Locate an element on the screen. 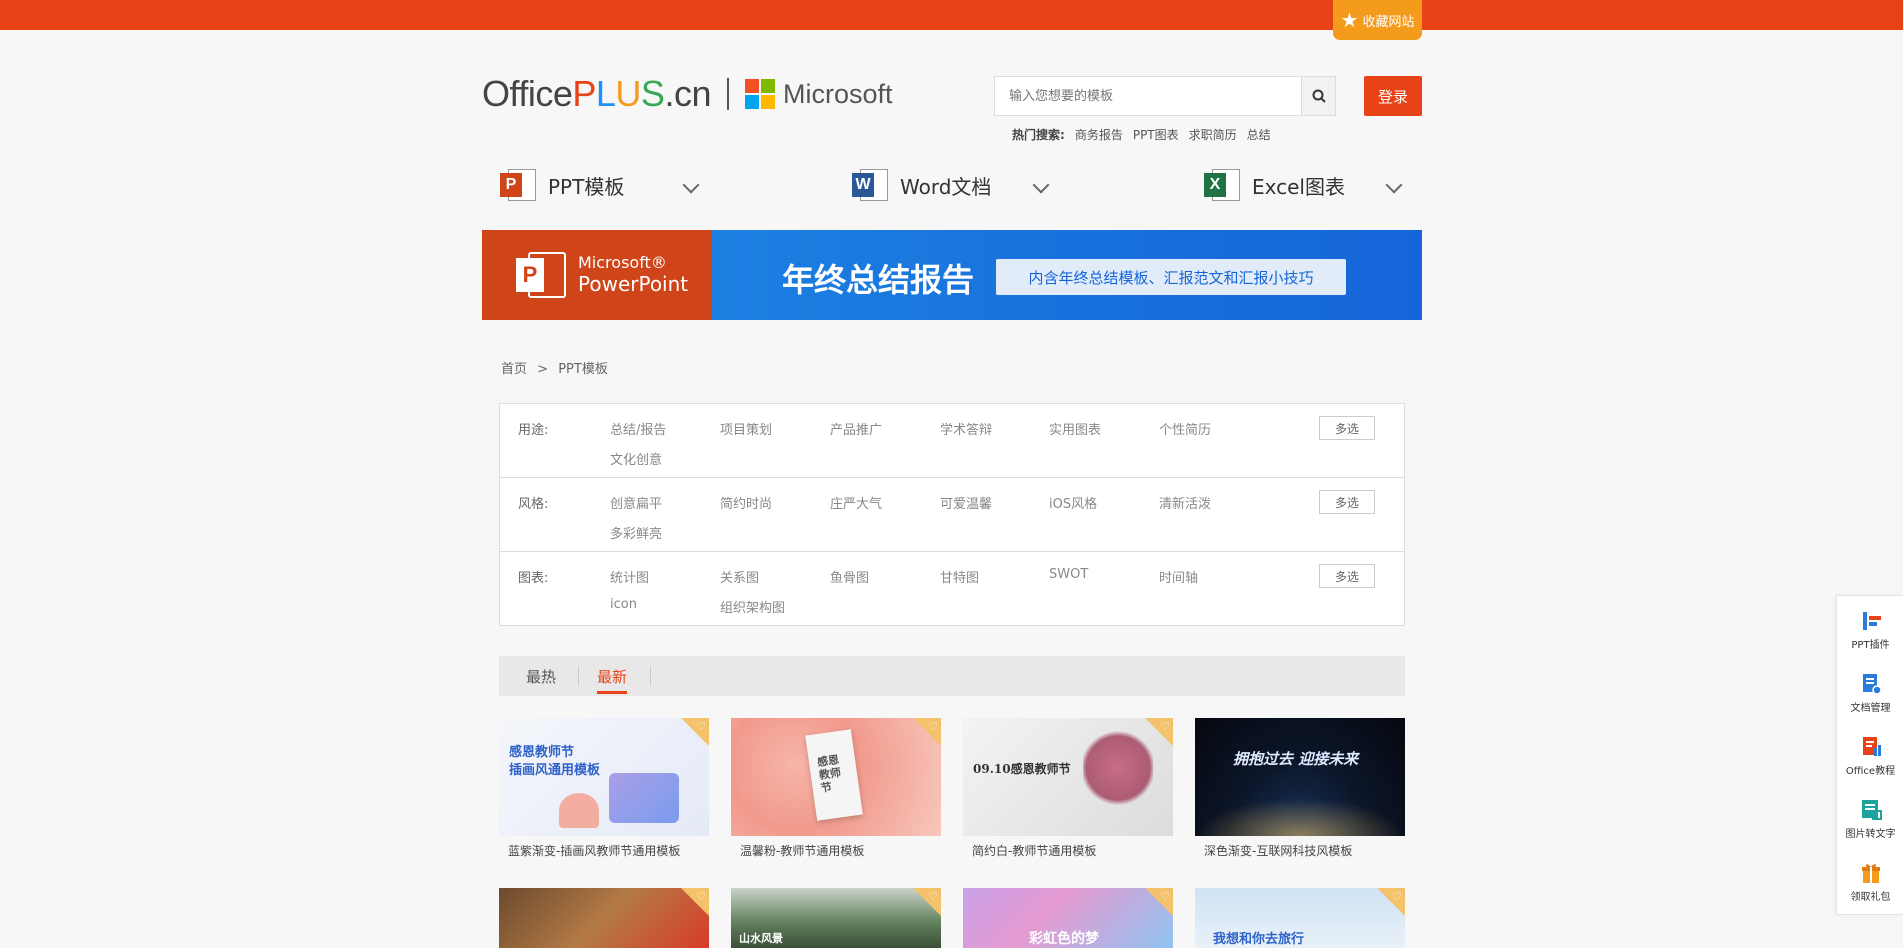  search-button is located at coordinates (1318, 96).